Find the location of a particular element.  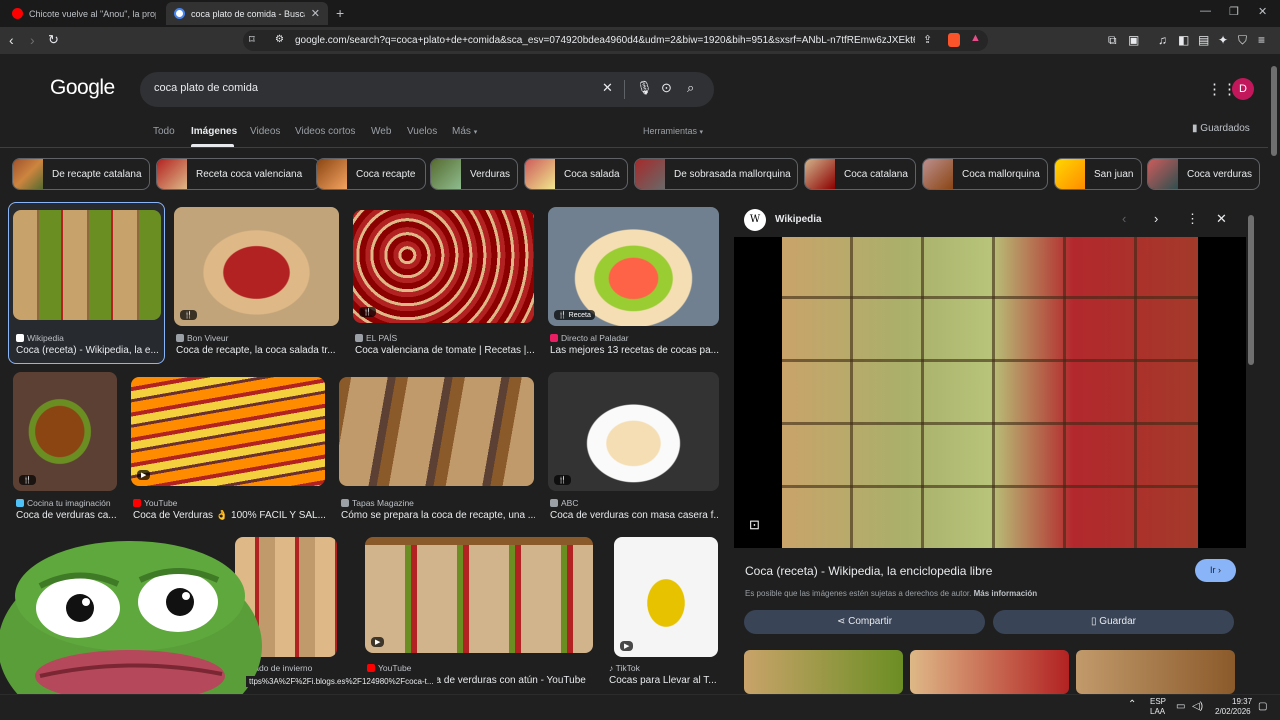

brave-shield-icon is located at coordinates (954, 40).